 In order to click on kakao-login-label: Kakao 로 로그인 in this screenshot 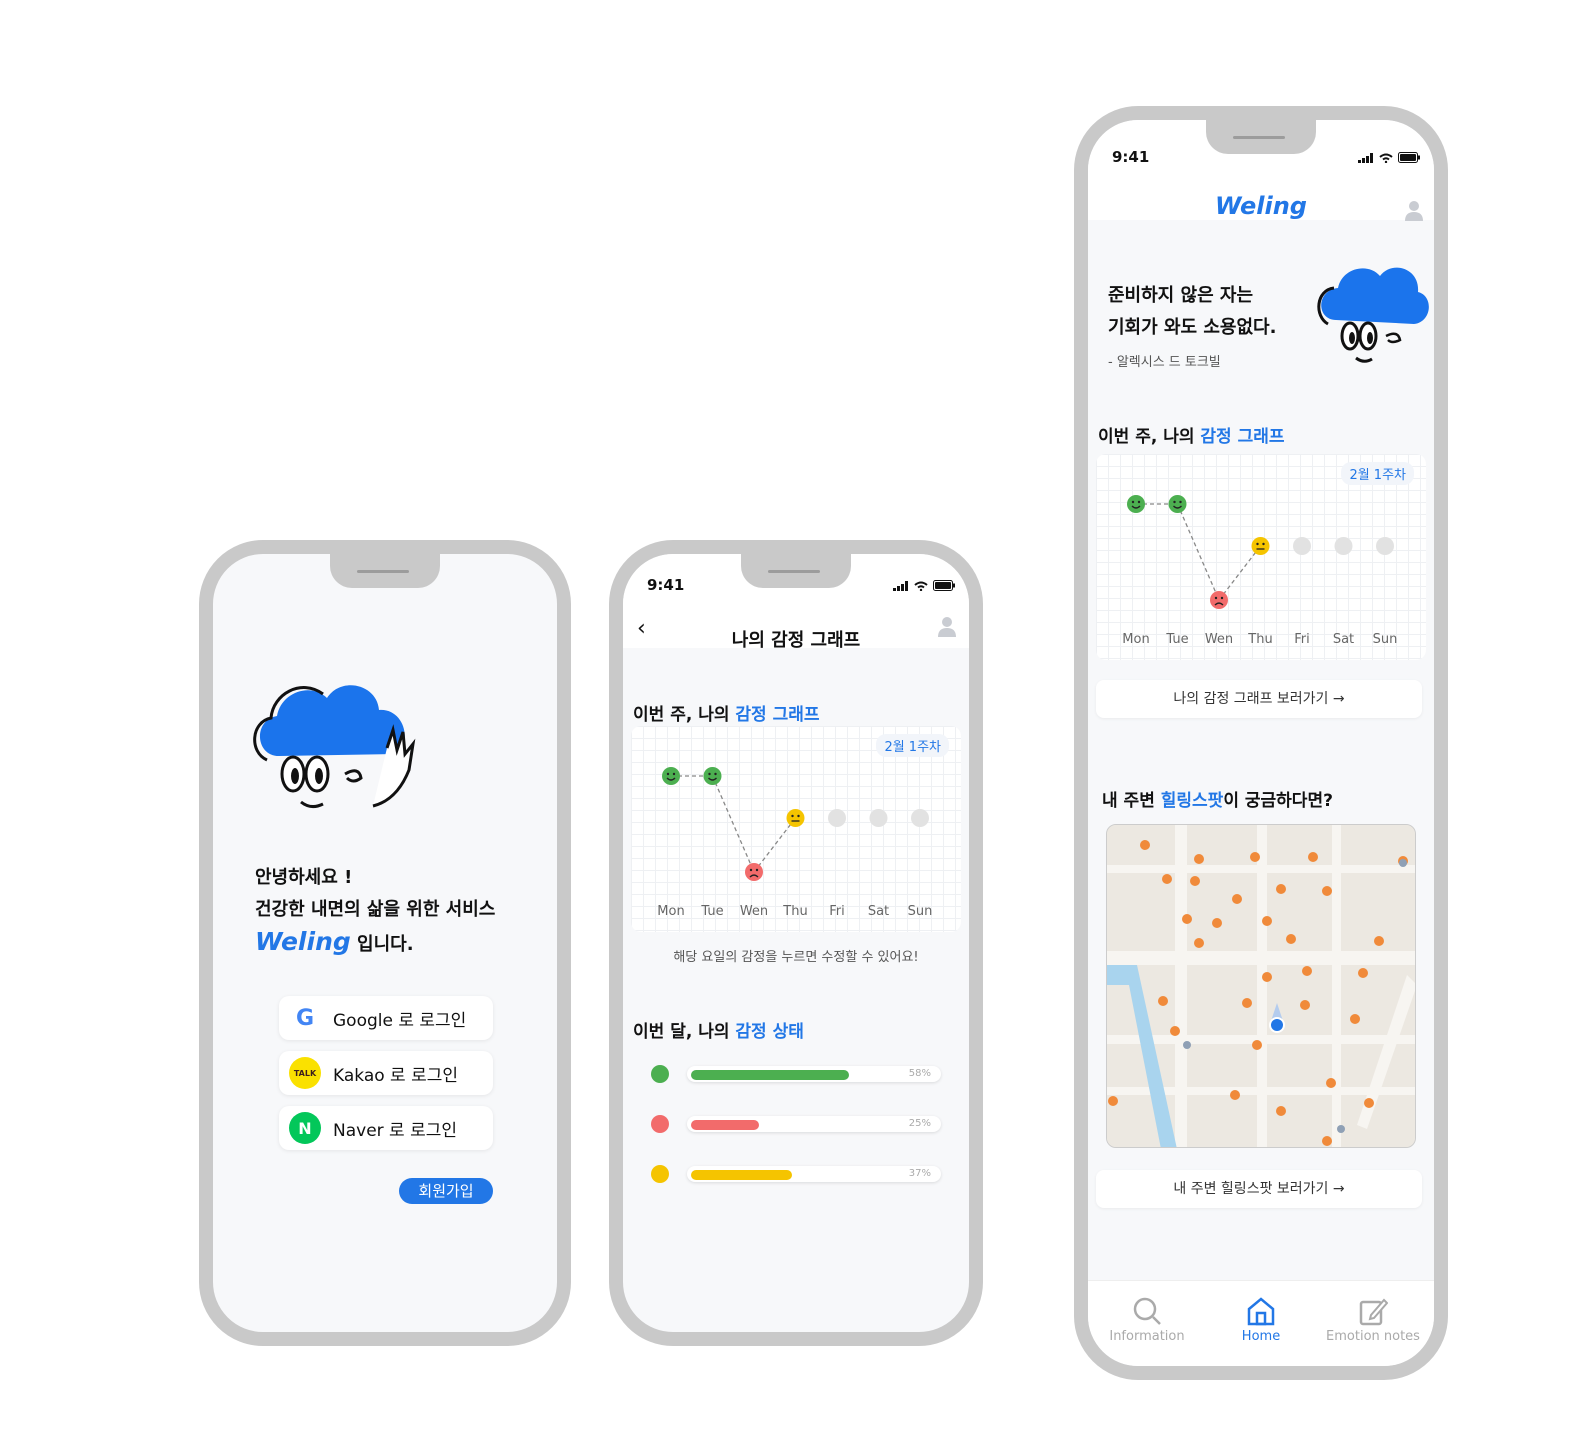, I will do `click(395, 1075)`.